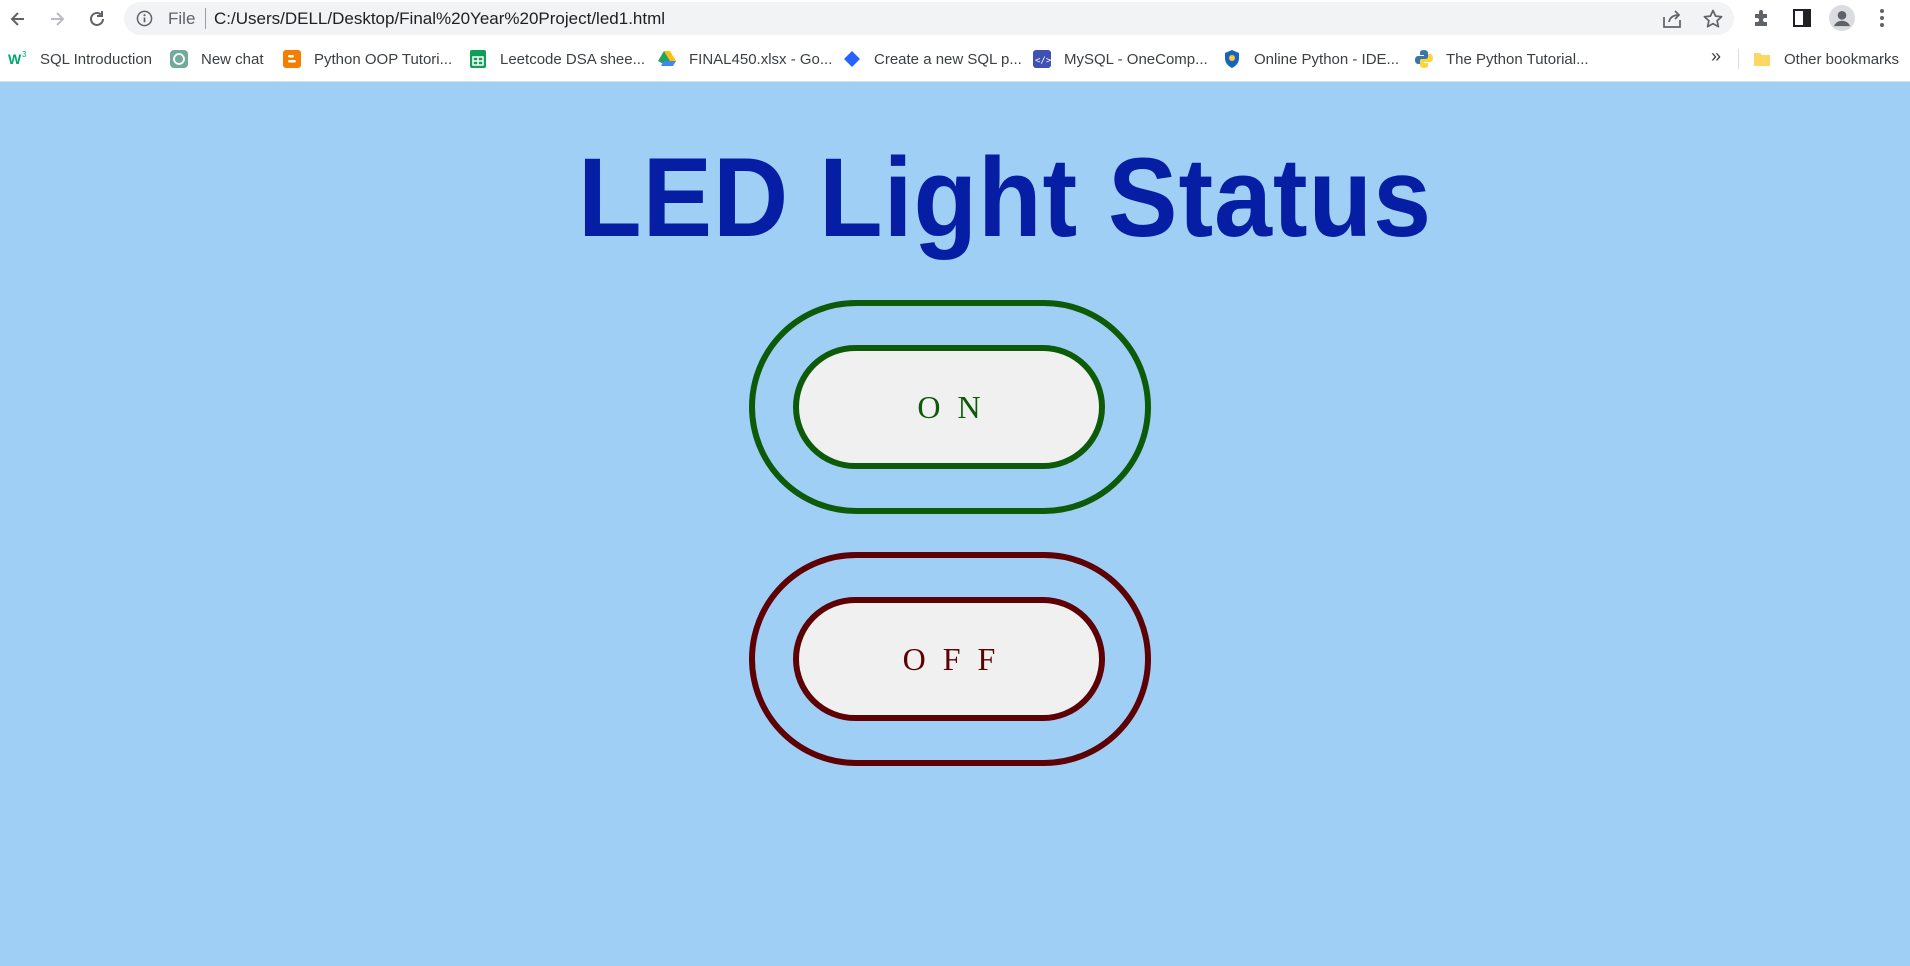 The image size is (1910, 966). Describe the element at coordinates (1842, 59) in the screenshot. I see `other-bookmarks-label: Other bookmarks` at that location.